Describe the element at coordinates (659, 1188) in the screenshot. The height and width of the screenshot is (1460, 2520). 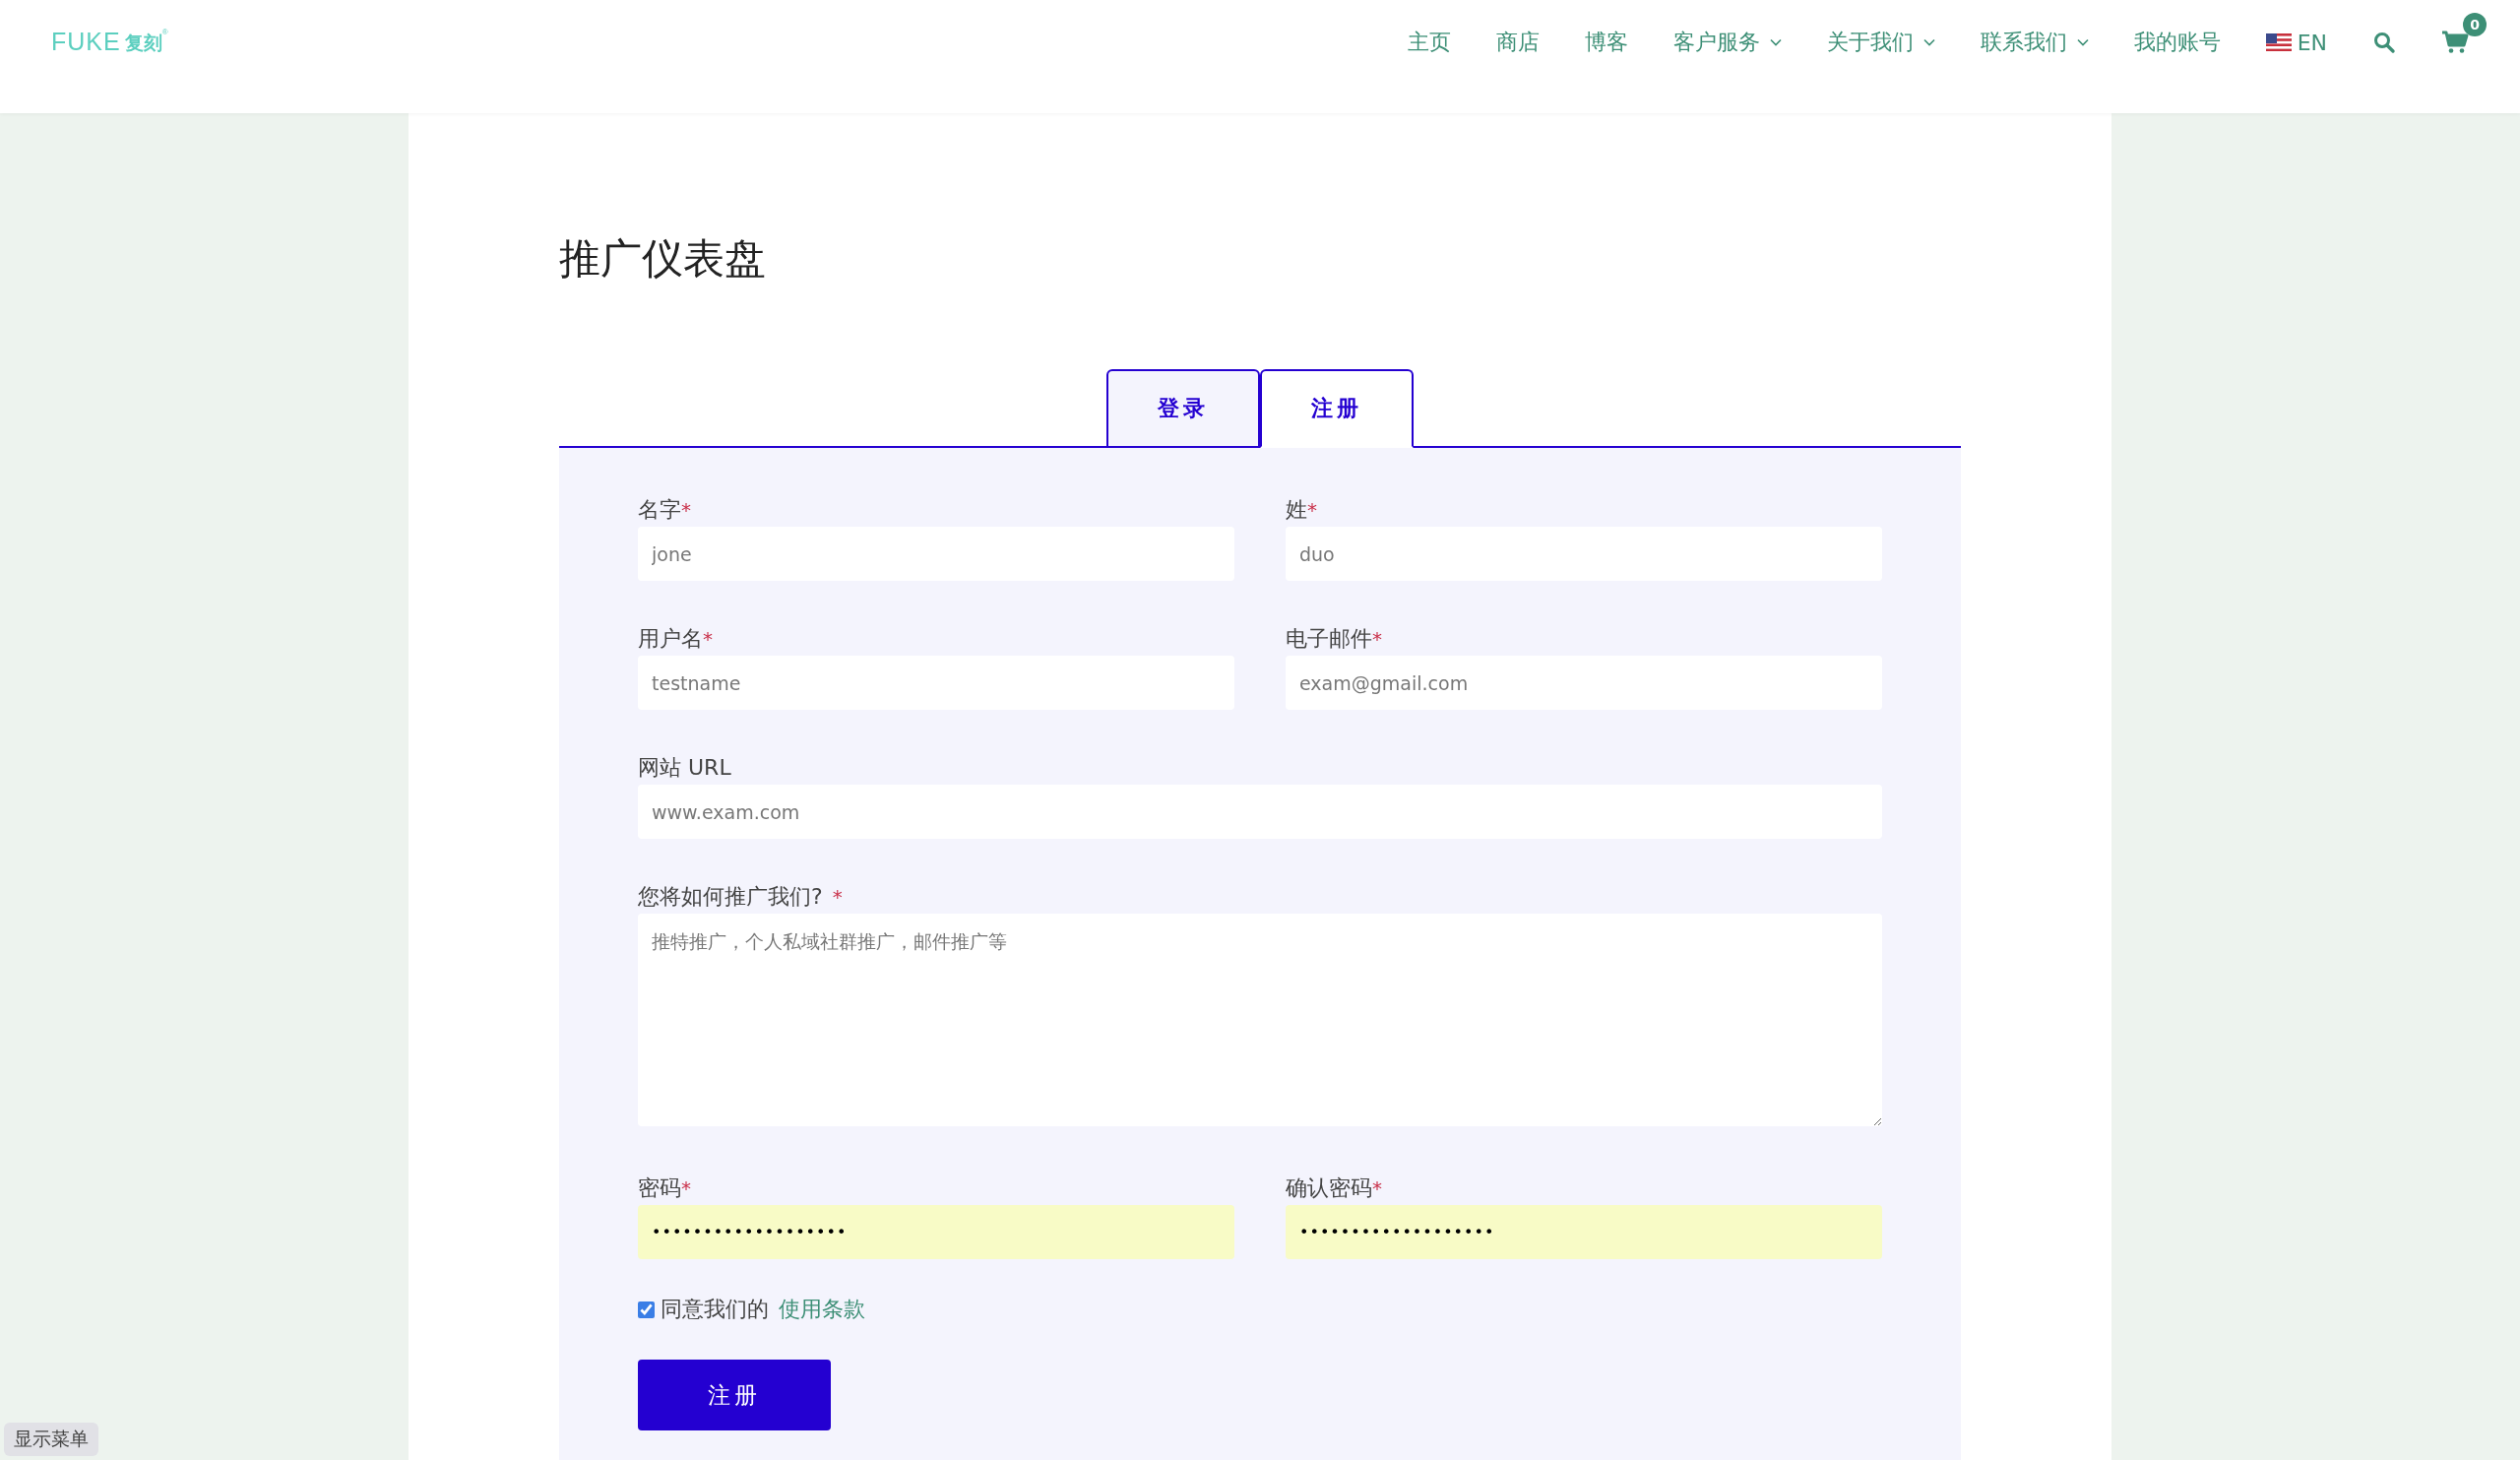
I see `field-label: 密码` at that location.